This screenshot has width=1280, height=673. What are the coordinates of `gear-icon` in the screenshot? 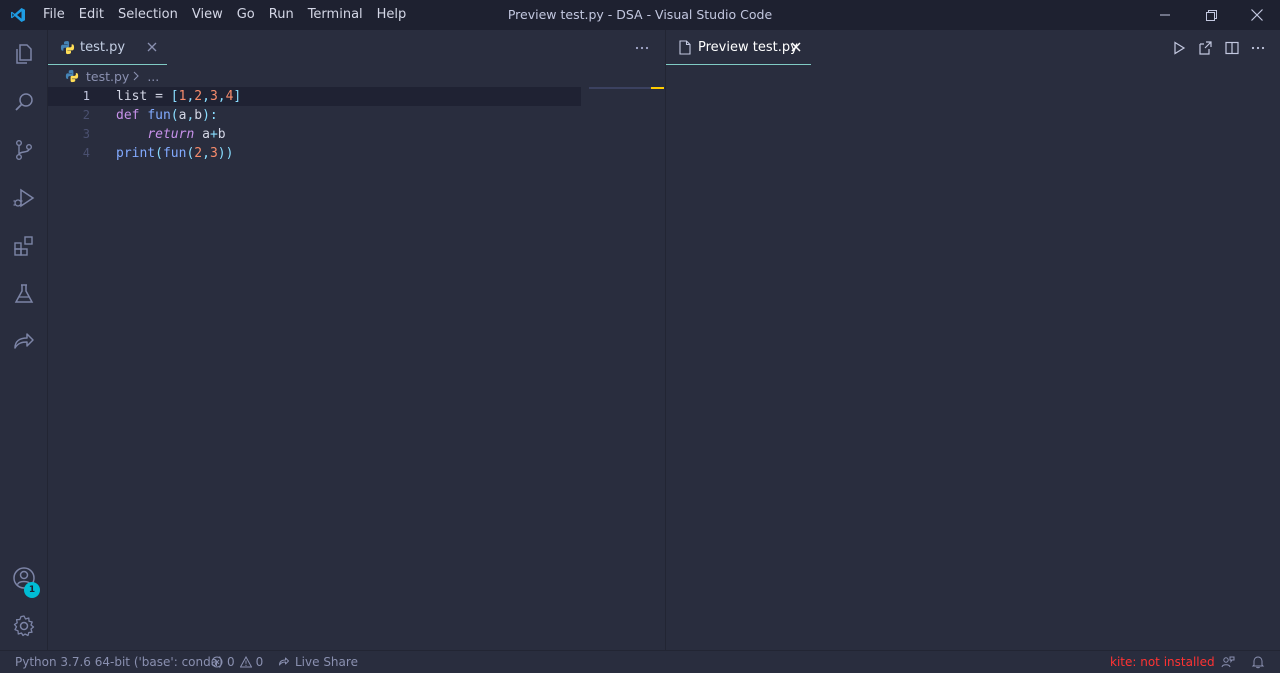 It's located at (24, 626).